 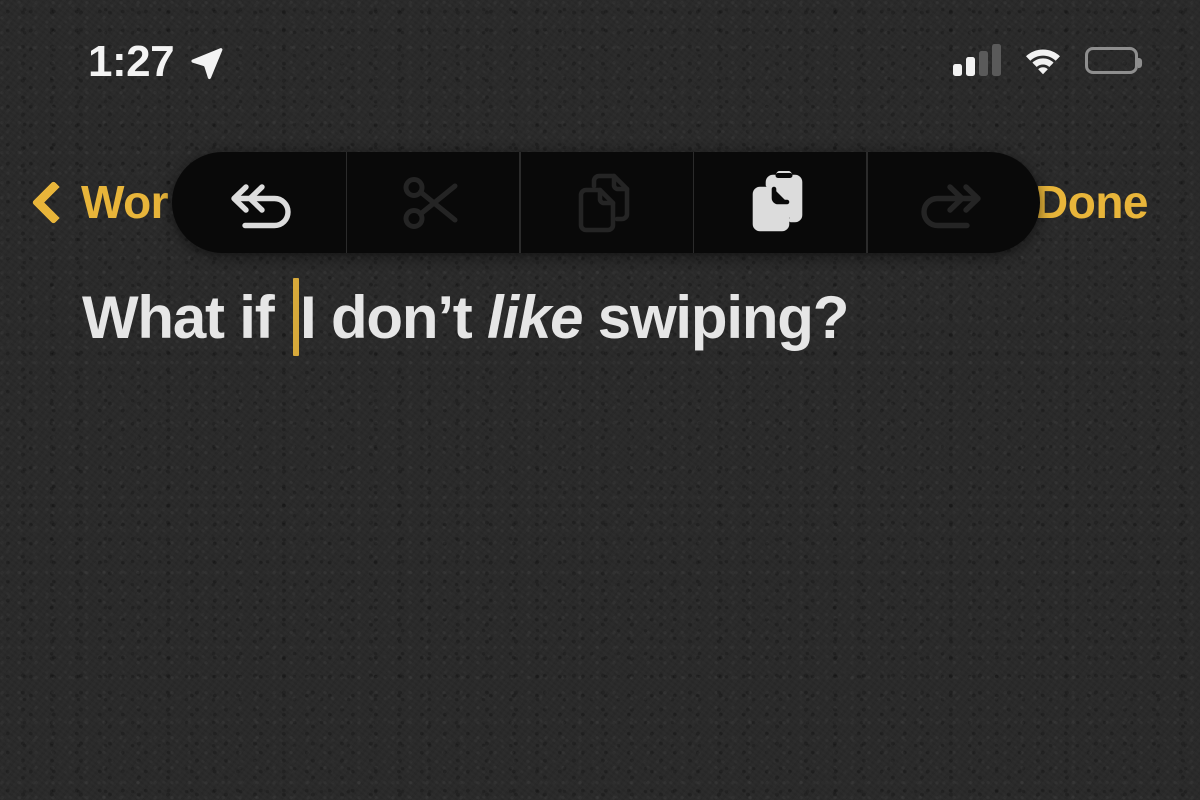 I want to click on paste-clipboard-icon, so click(x=780, y=202).